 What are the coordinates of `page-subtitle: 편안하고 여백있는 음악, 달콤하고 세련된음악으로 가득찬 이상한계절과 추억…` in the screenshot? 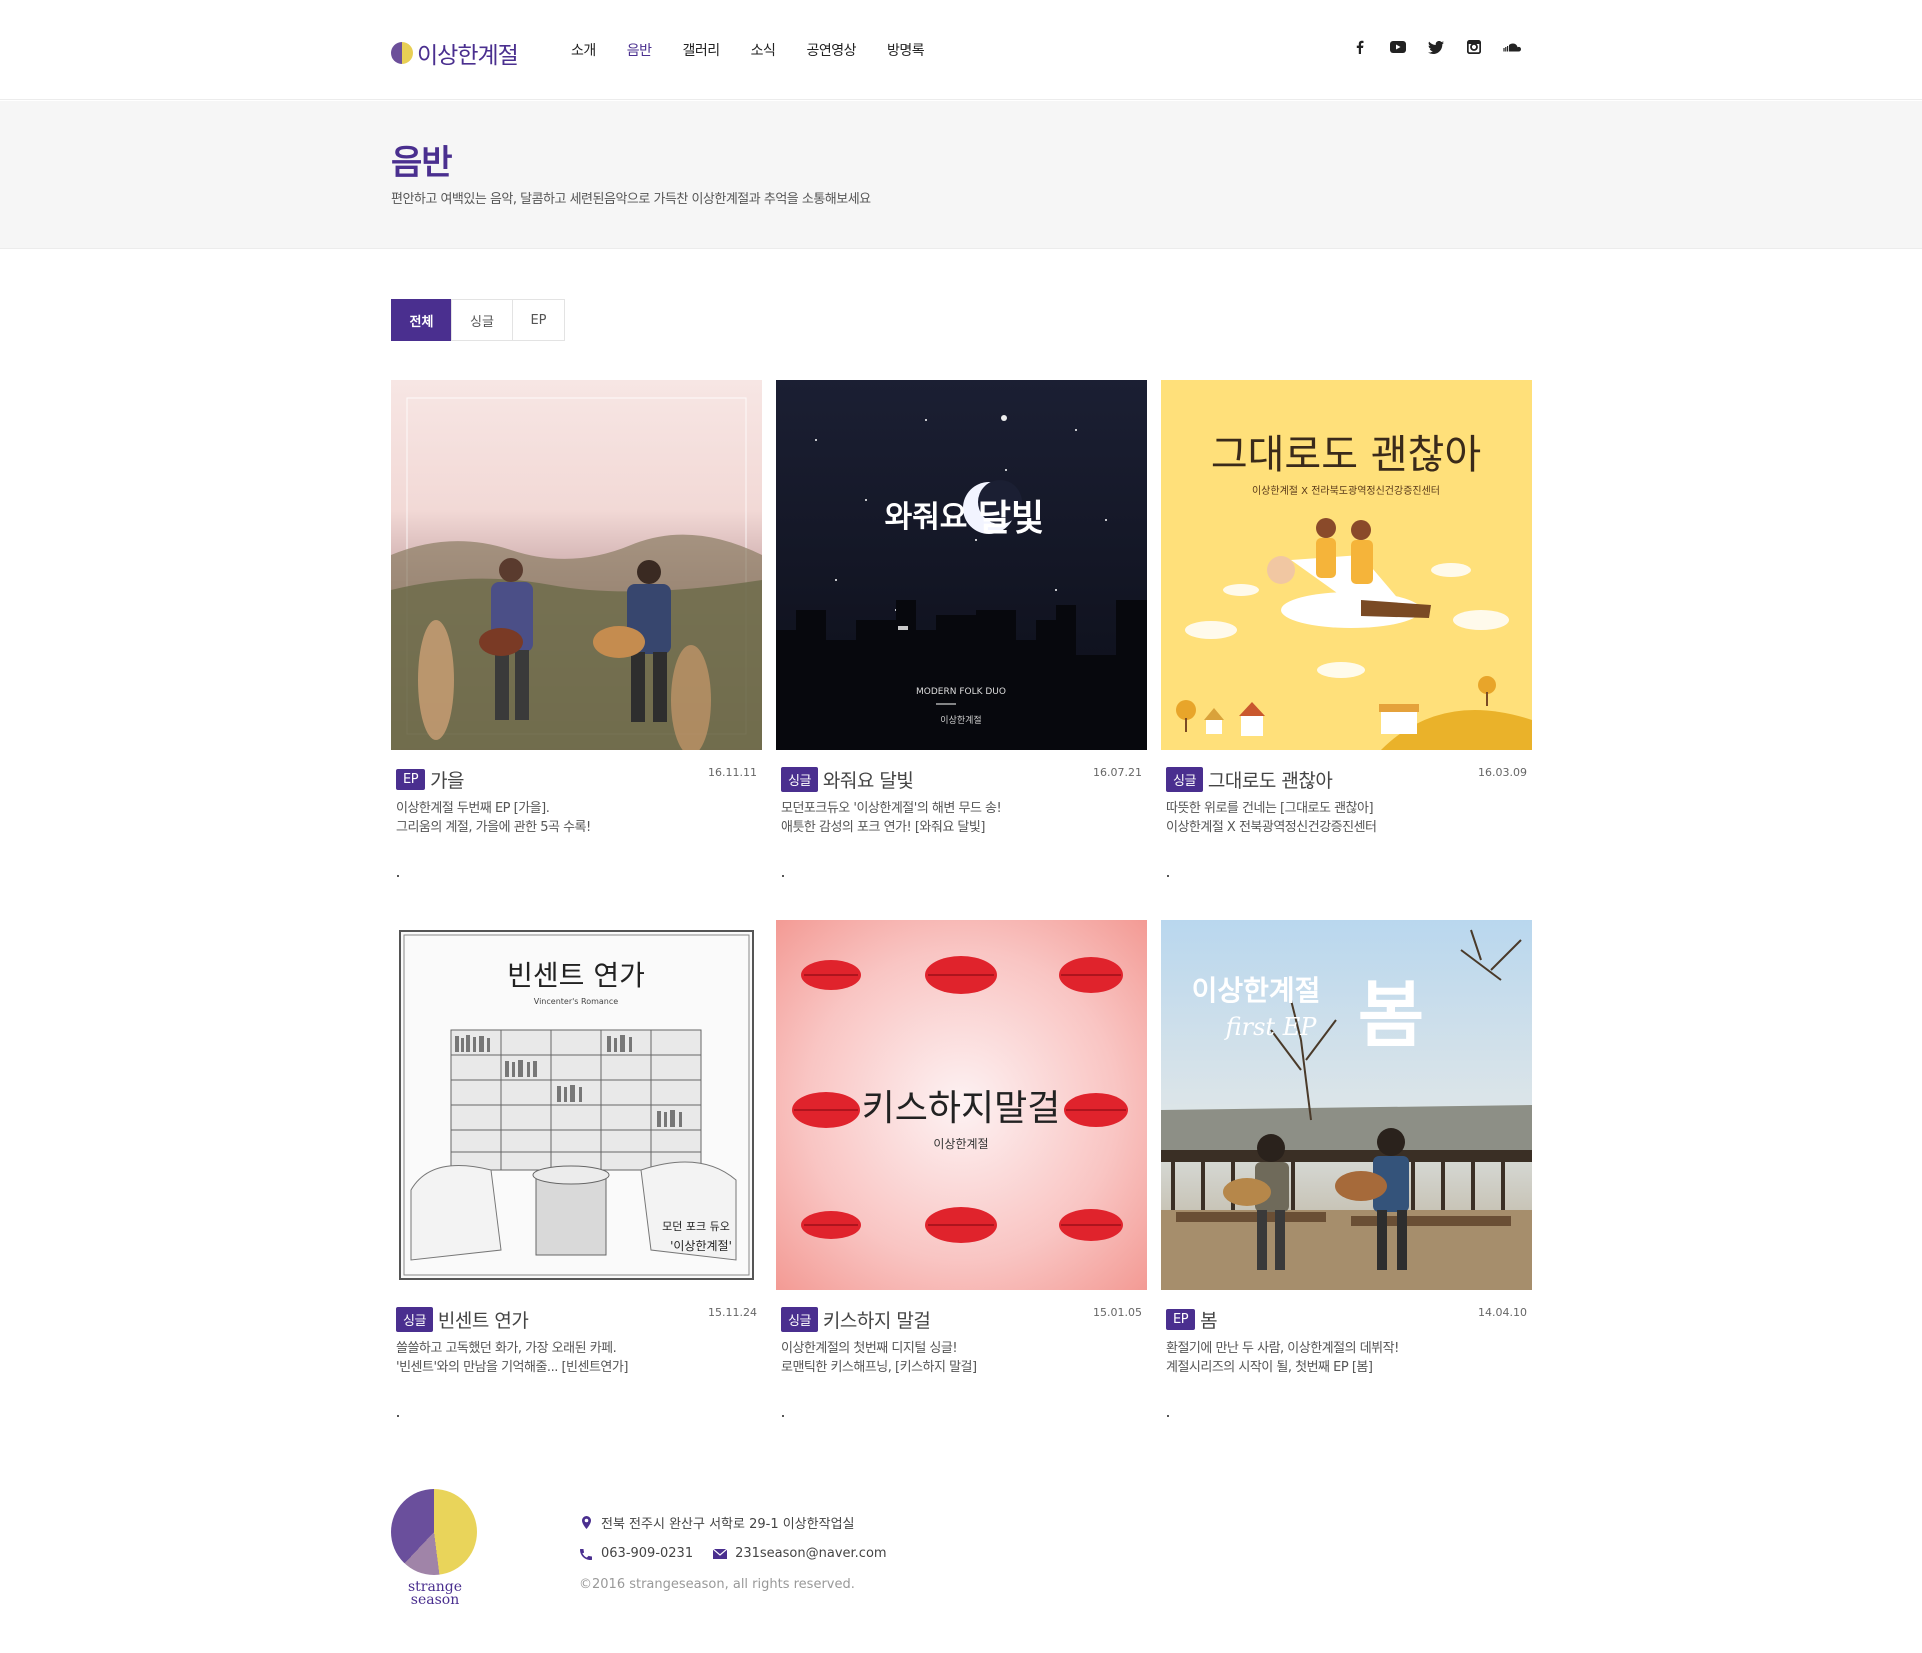 It's located at (631, 199).